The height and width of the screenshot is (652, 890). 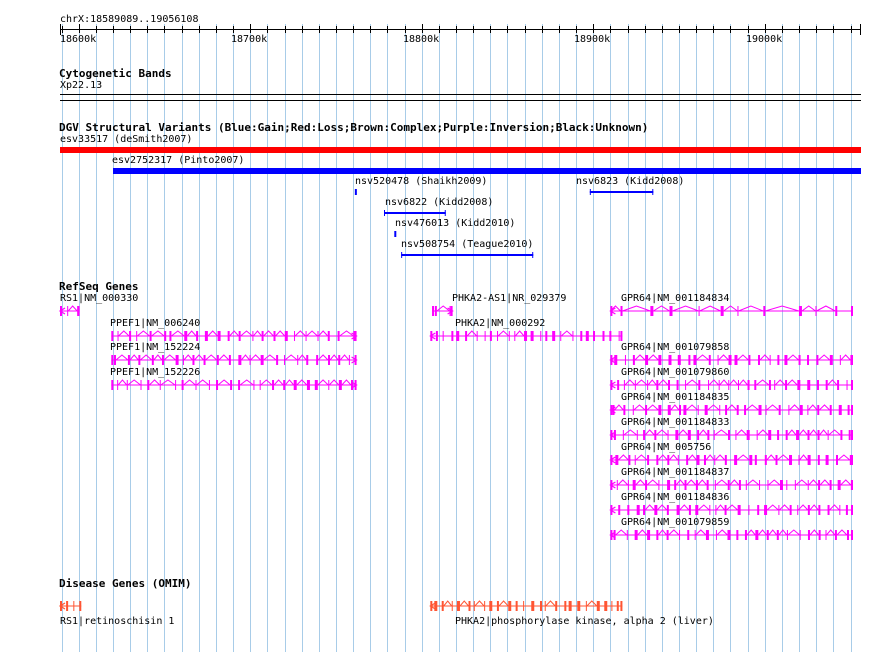 What do you see at coordinates (126, 140) in the screenshot?
I see `dgv-feature-label: esv33517 (deSmith2007)` at bounding box center [126, 140].